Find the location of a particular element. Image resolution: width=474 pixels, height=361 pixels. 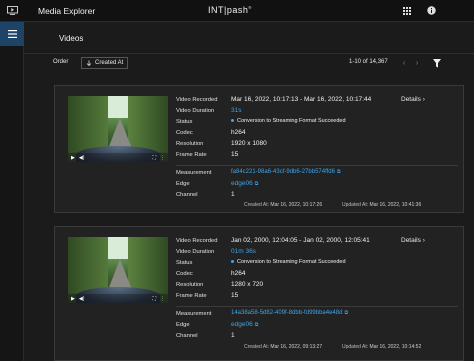

sort-arrow-icon is located at coordinates (89, 63).